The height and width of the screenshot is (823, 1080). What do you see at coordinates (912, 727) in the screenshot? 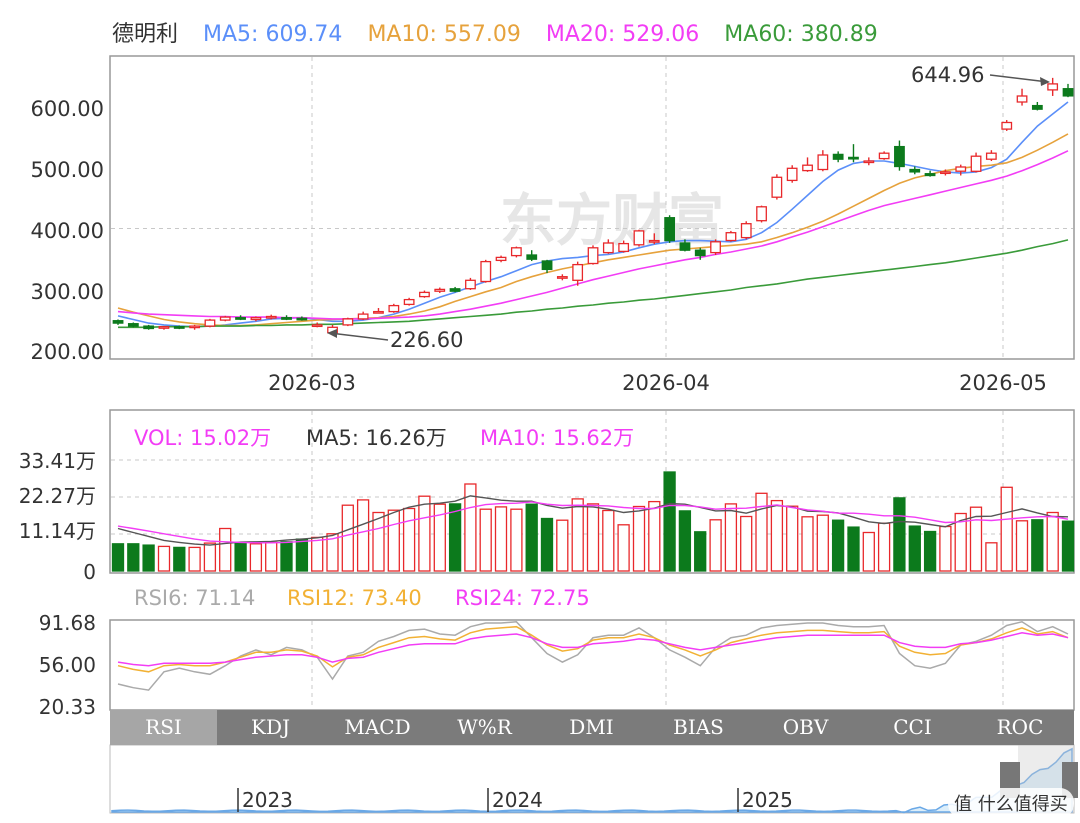
I see `tab-cci: CCI` at bounding box center [912, 727].